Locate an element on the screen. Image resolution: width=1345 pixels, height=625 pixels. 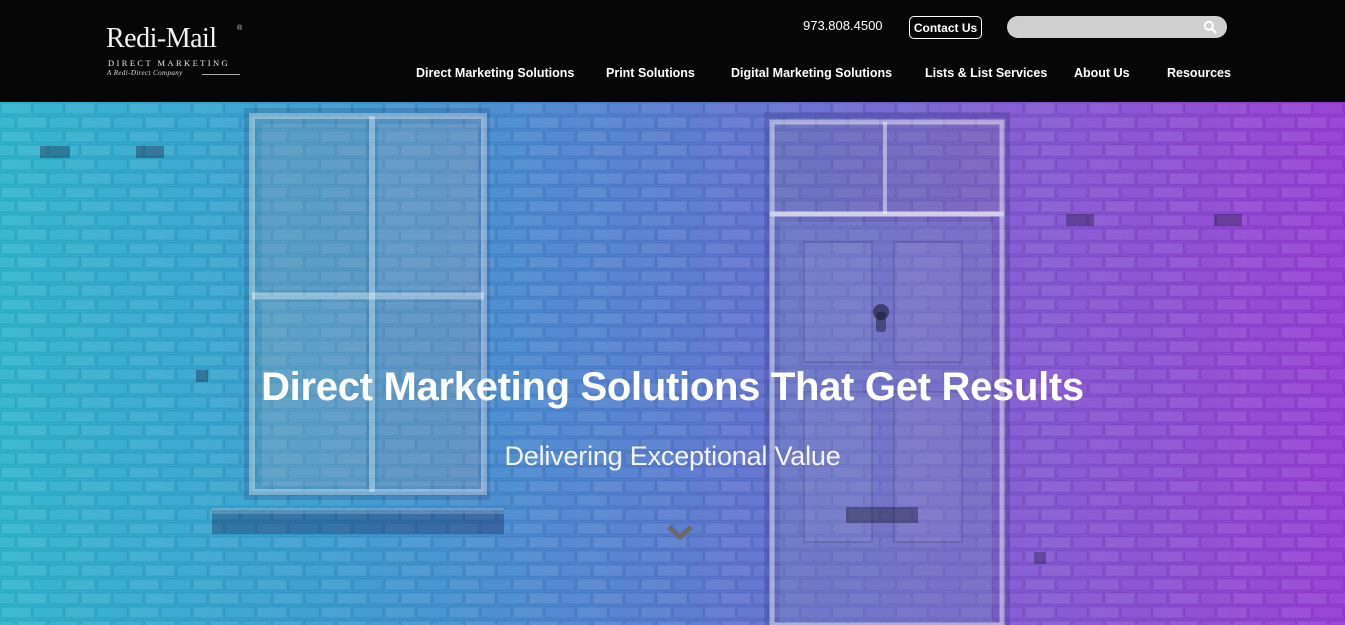
logo-wordmark: Redi-Mail is located at coordinates (161, 38).